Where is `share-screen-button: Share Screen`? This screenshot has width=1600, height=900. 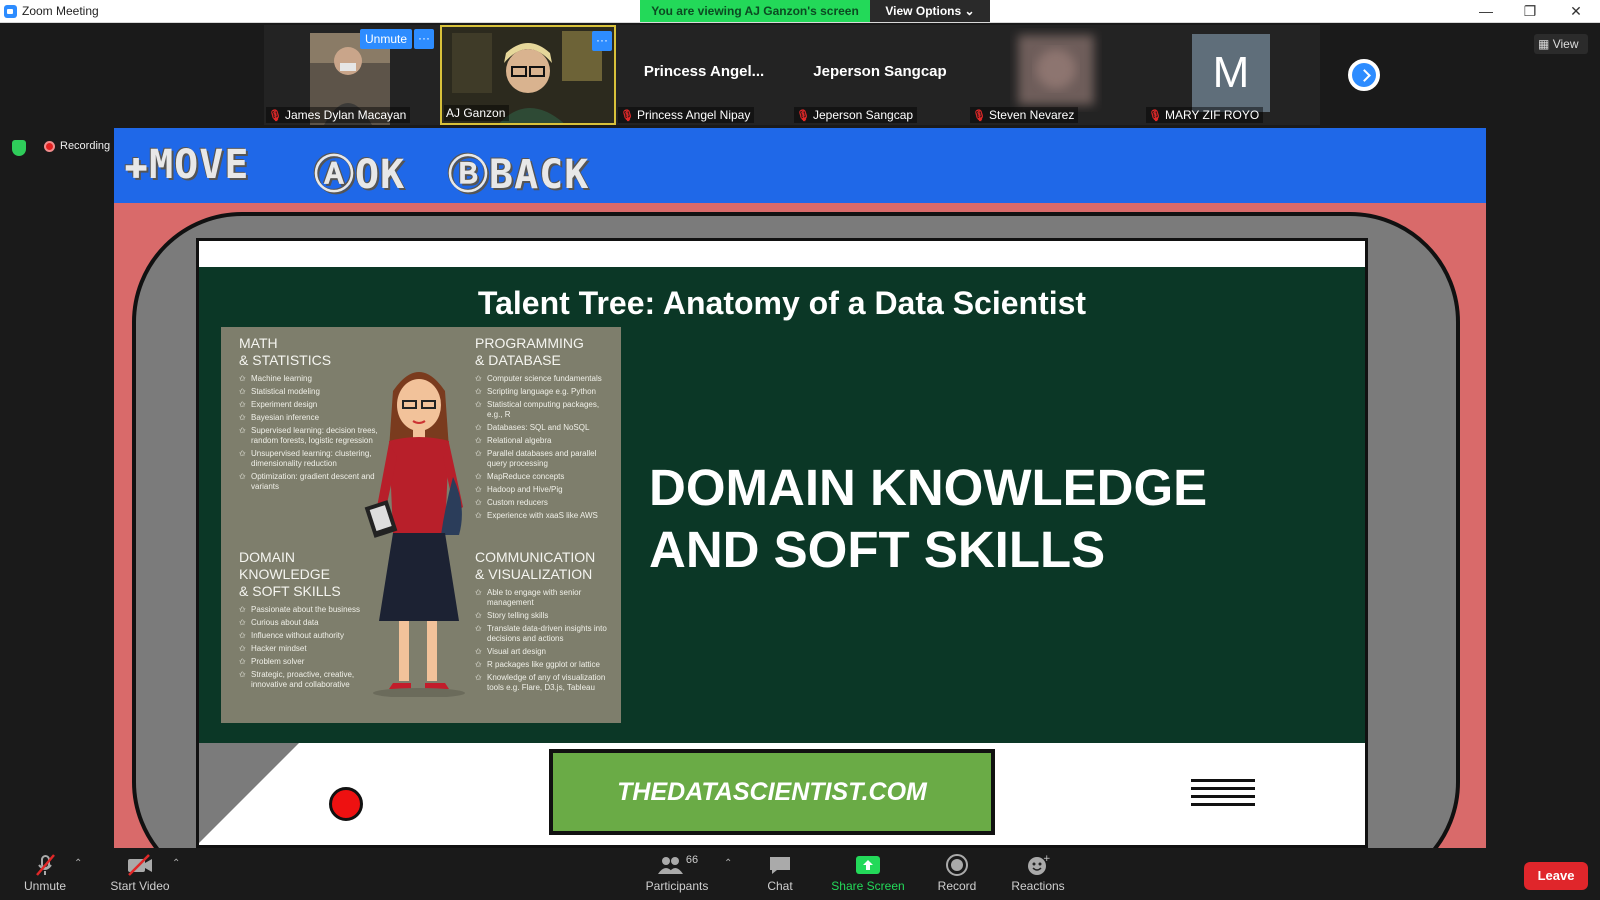
share-screen-button: Share Screen is located at coordinates (868, 875).